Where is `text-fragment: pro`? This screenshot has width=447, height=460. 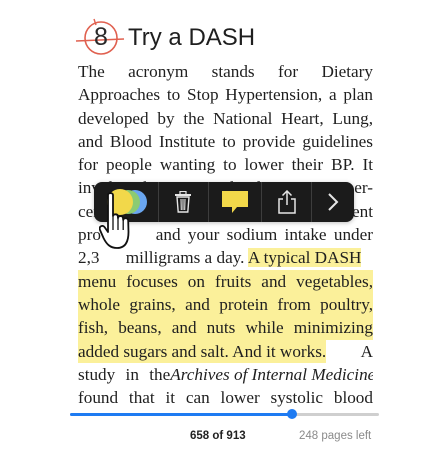 text-fragment: pro is located at coordinates (89, 235).